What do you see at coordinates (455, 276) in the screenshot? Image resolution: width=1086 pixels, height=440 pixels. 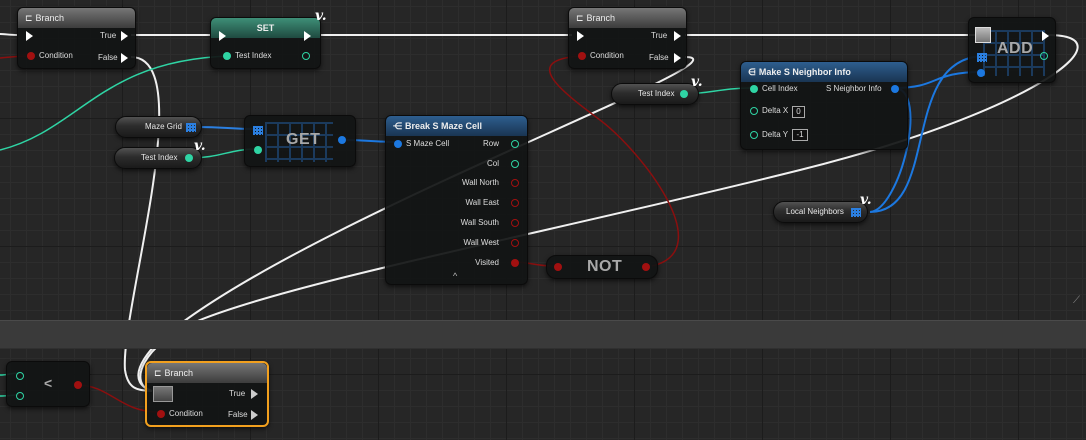 I see `expand-chevron-icon: ^` at bounding box center [455, 276].